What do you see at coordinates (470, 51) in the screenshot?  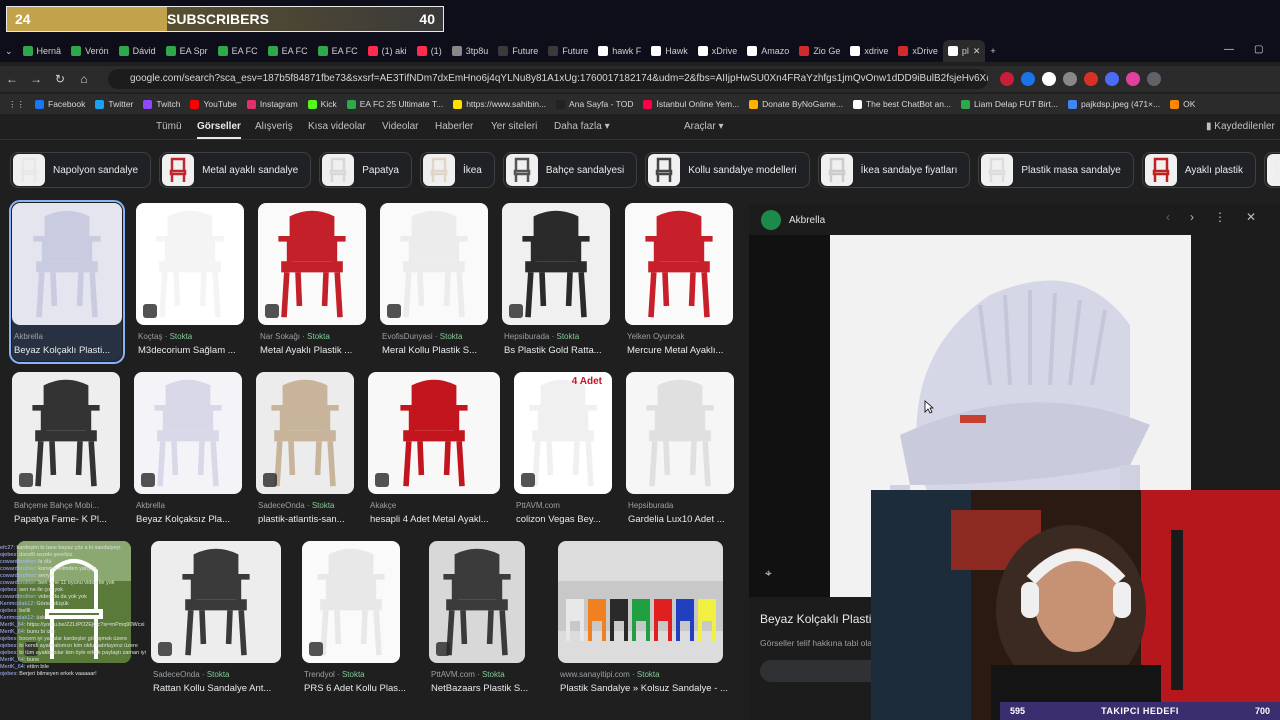 I see `browser-tab: 3tp8u` at bounding box center [470, 51].